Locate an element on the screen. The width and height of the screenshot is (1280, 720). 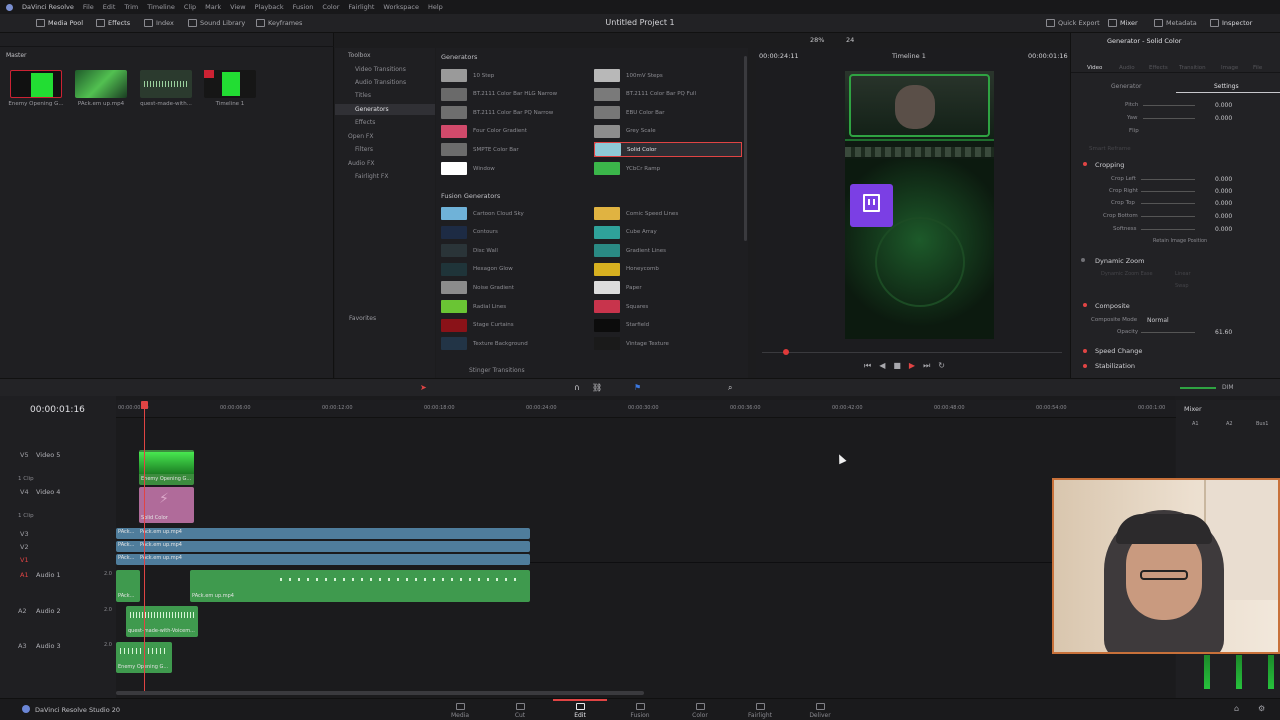
media-pool-button: Media Pool is located at coordinates (59, 23).